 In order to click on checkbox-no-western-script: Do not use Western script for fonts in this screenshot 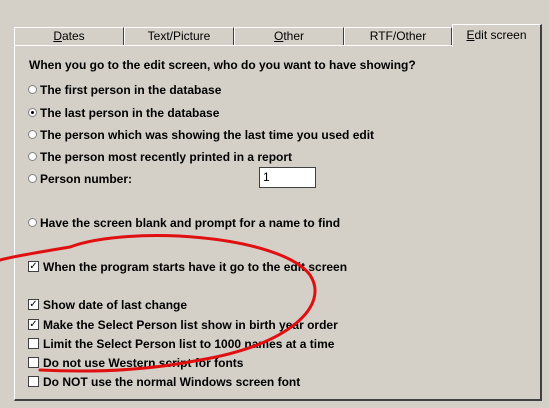, I will do `click(135, 363)`.